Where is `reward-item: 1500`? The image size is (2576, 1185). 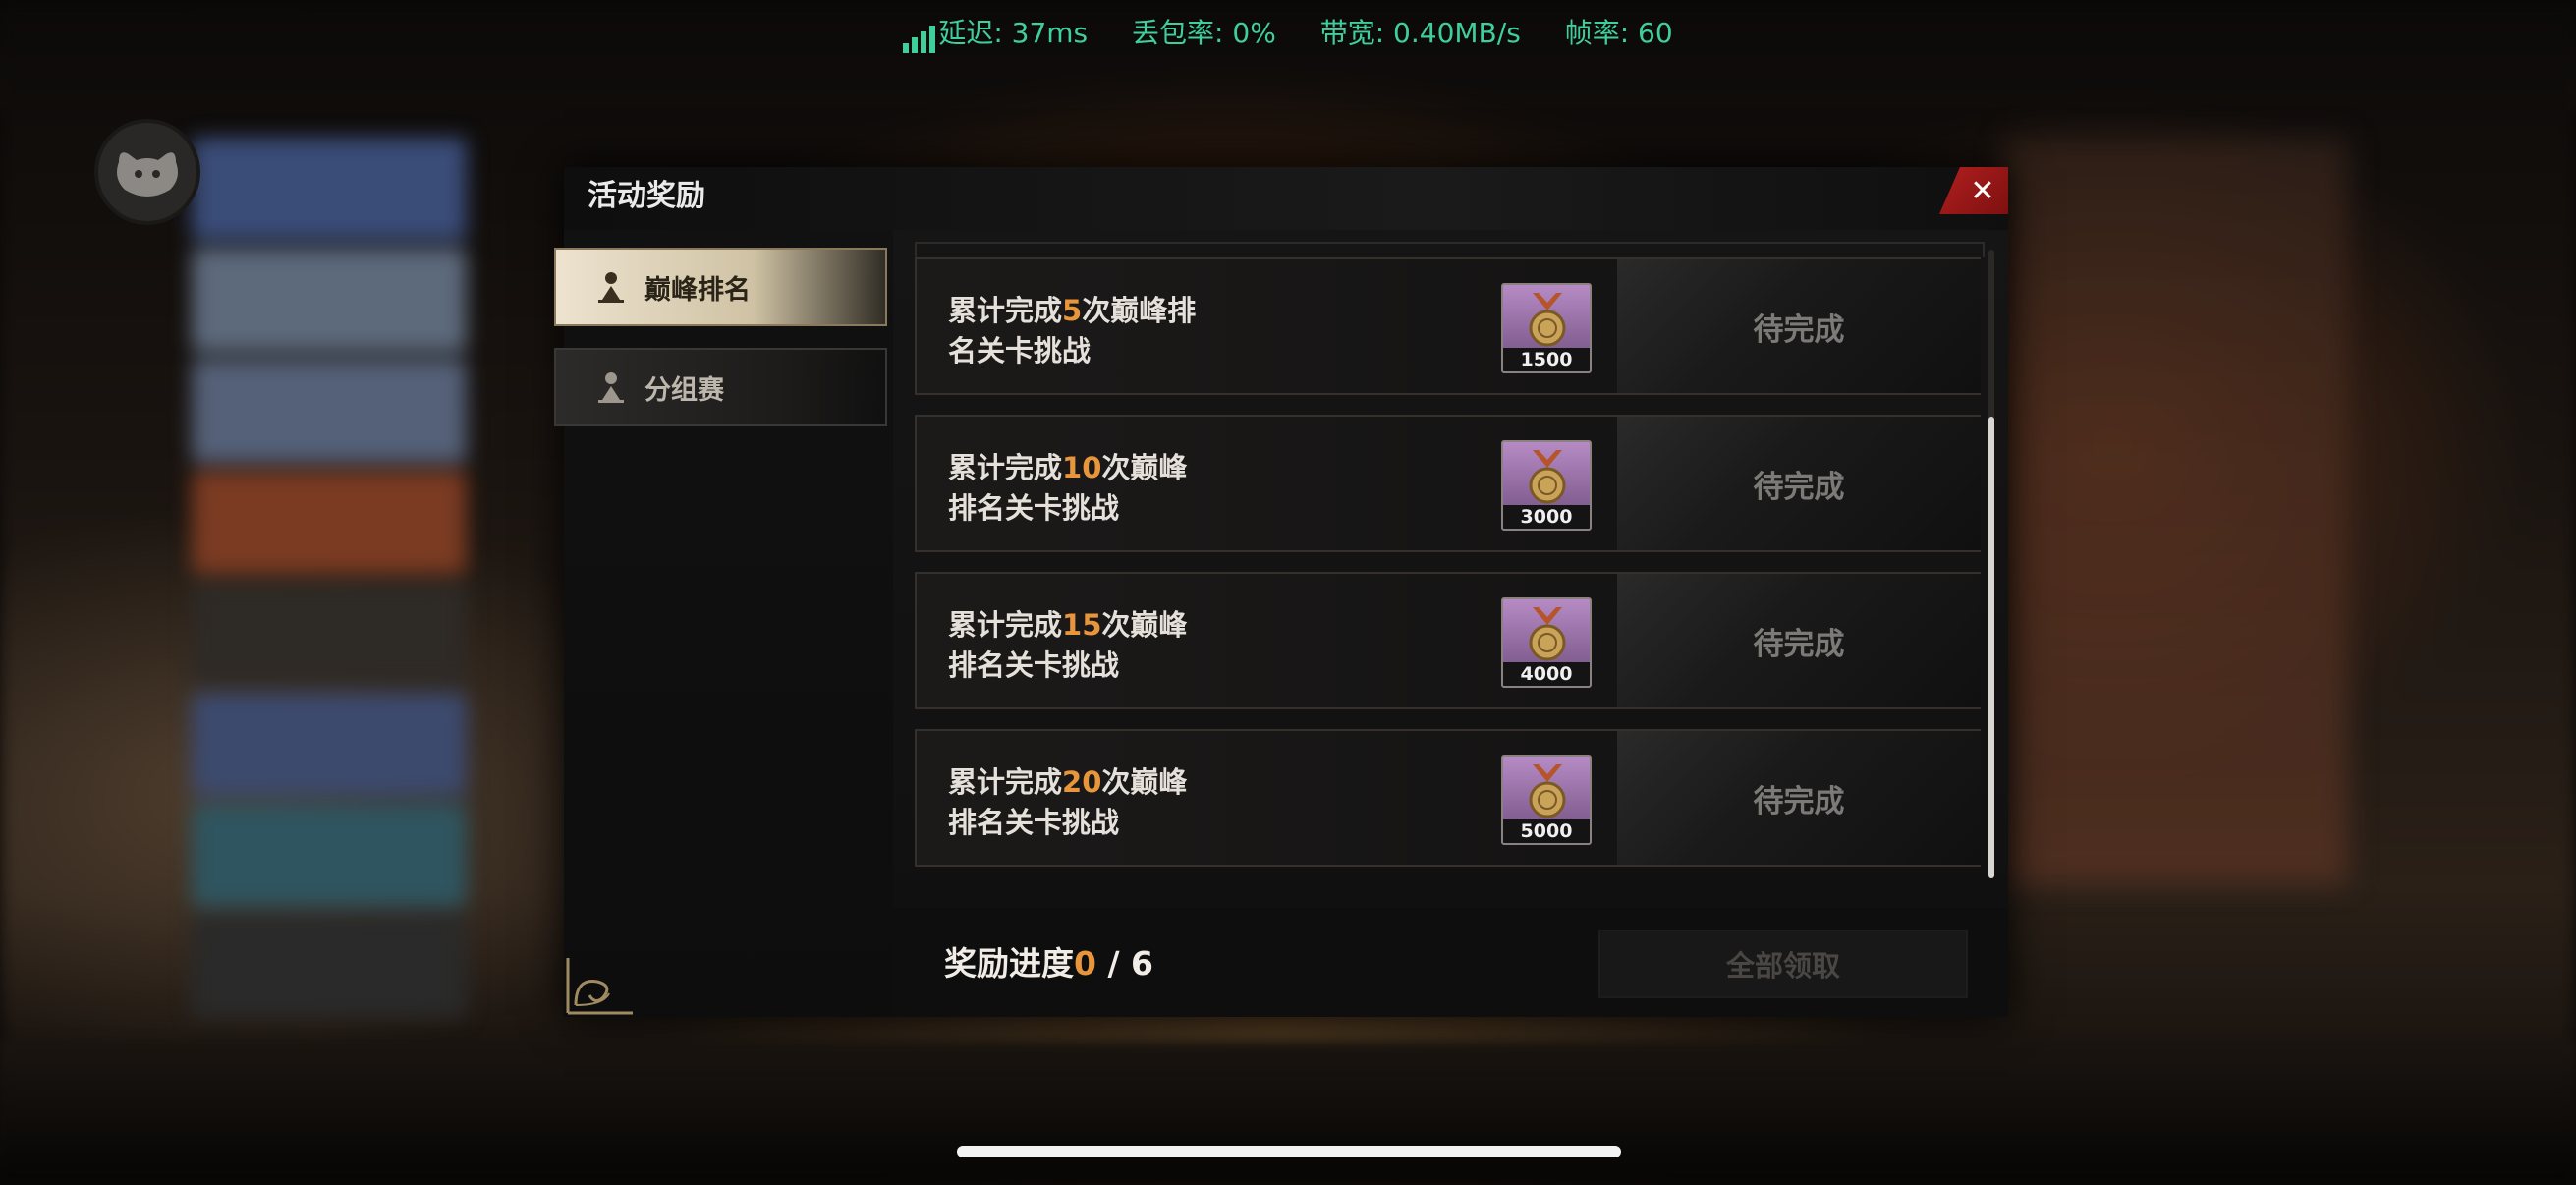 reward-item: 1500 is located at coordinates (1546, 328).